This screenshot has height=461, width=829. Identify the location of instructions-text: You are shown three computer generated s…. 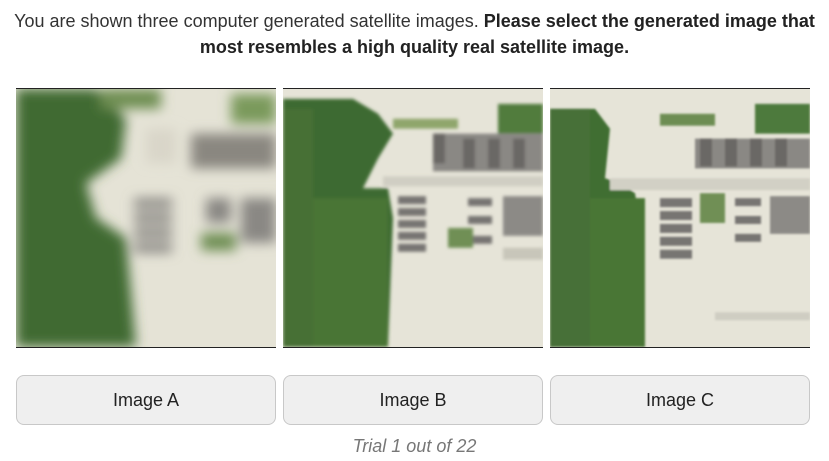
(414, 34).